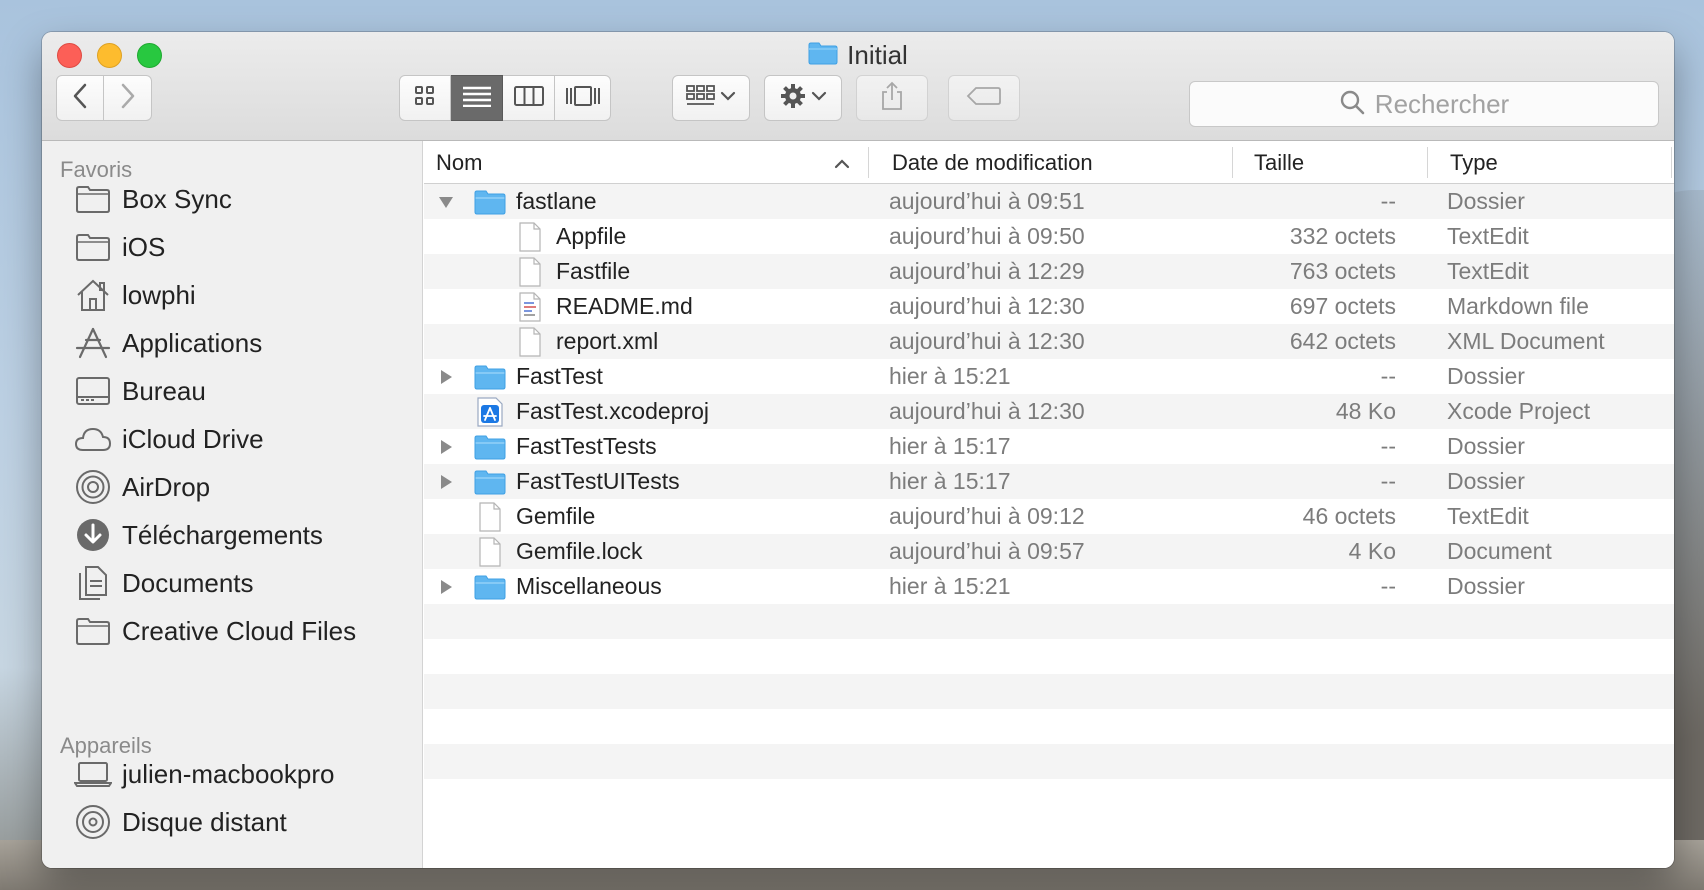 This screenshot has height=890, width=1704. I want to click on sidebar-item-creative-cloud-files: Creative Cloud Files, so click(244, 631).